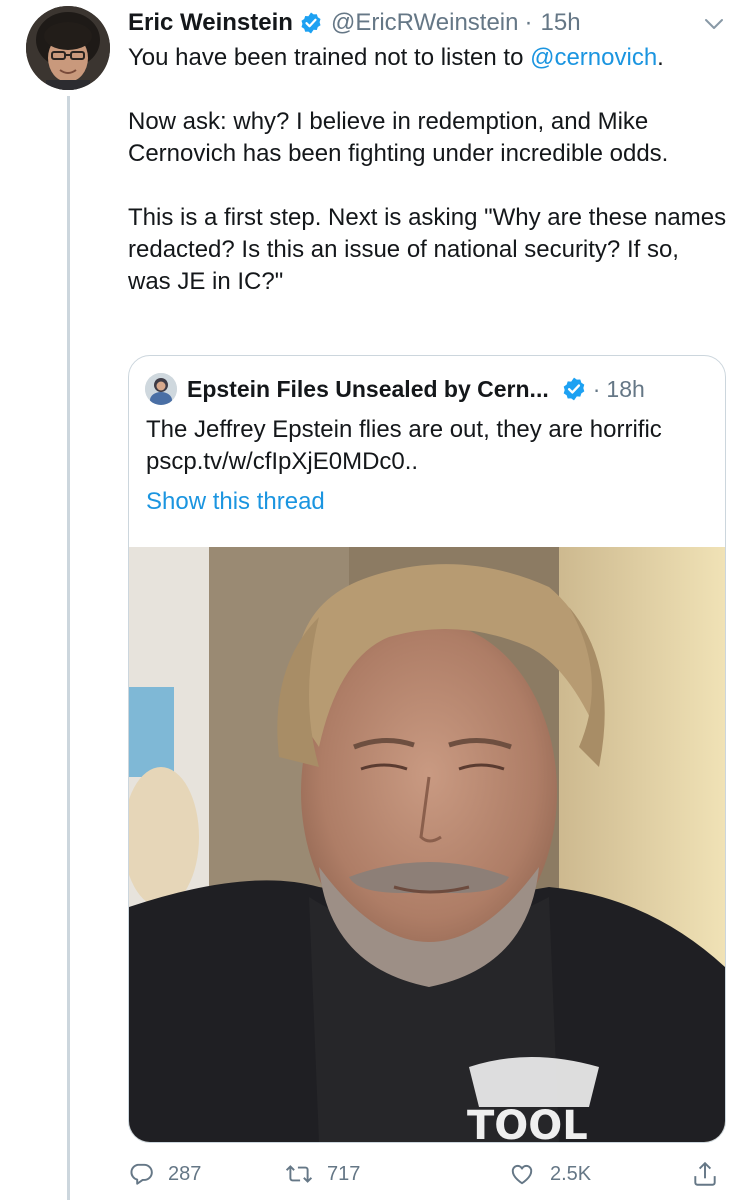  What do you see at coordinates (164, 1174) in the screenshot?
I see `reply-button: 287` at bounding box center [164, 1174].